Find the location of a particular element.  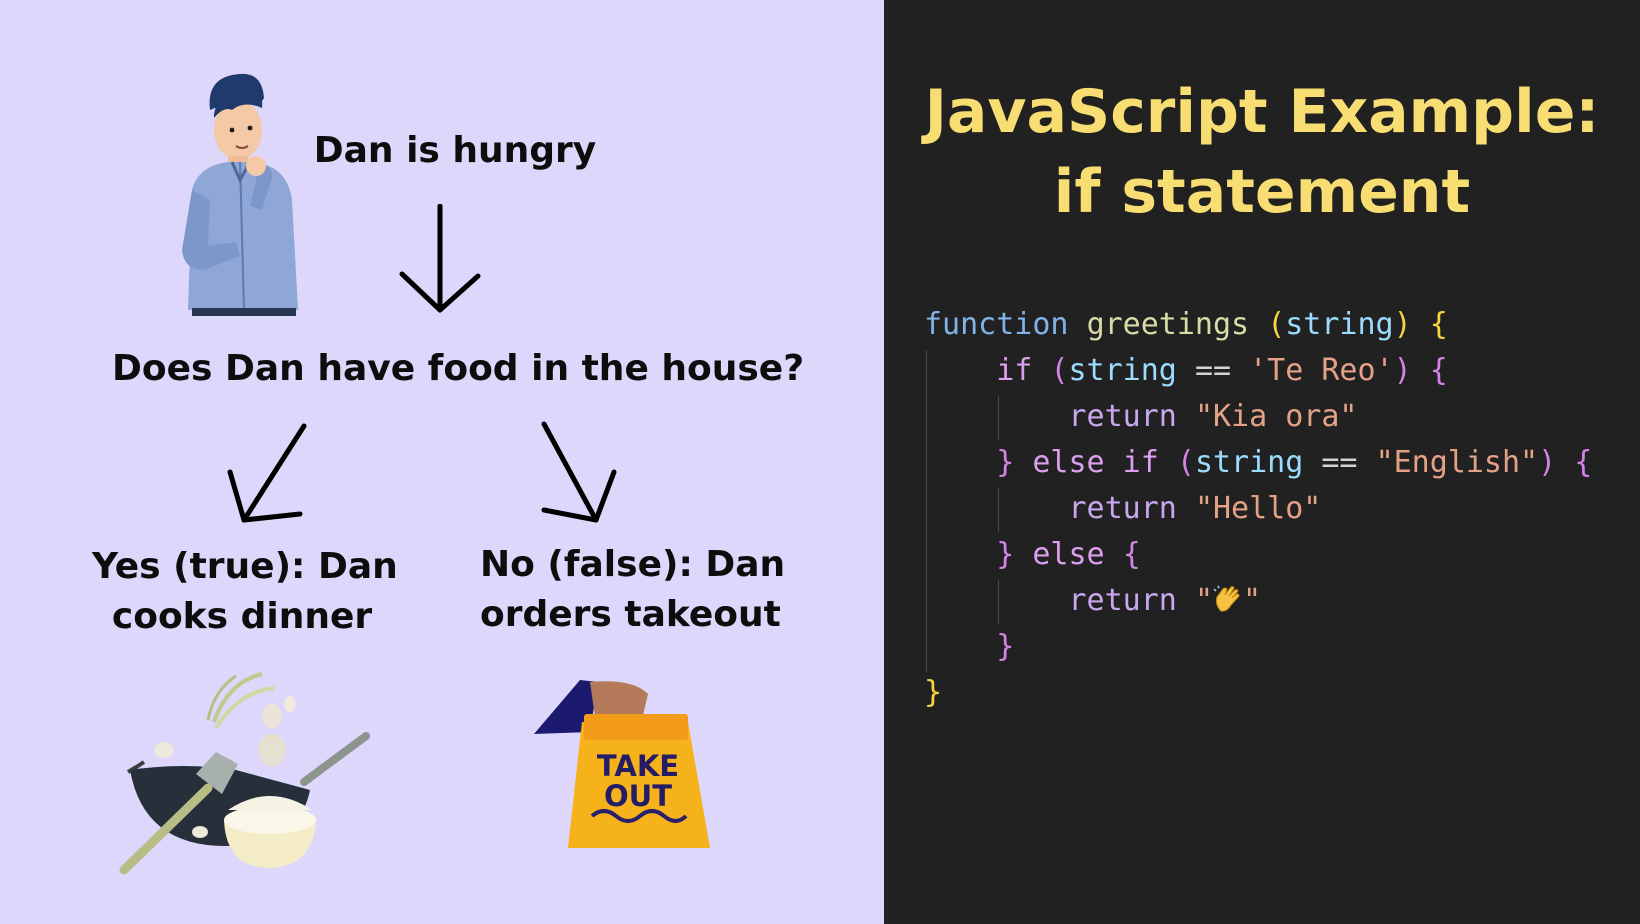

takeout-label-line1: TAKE is located at coordinates (638, 766).